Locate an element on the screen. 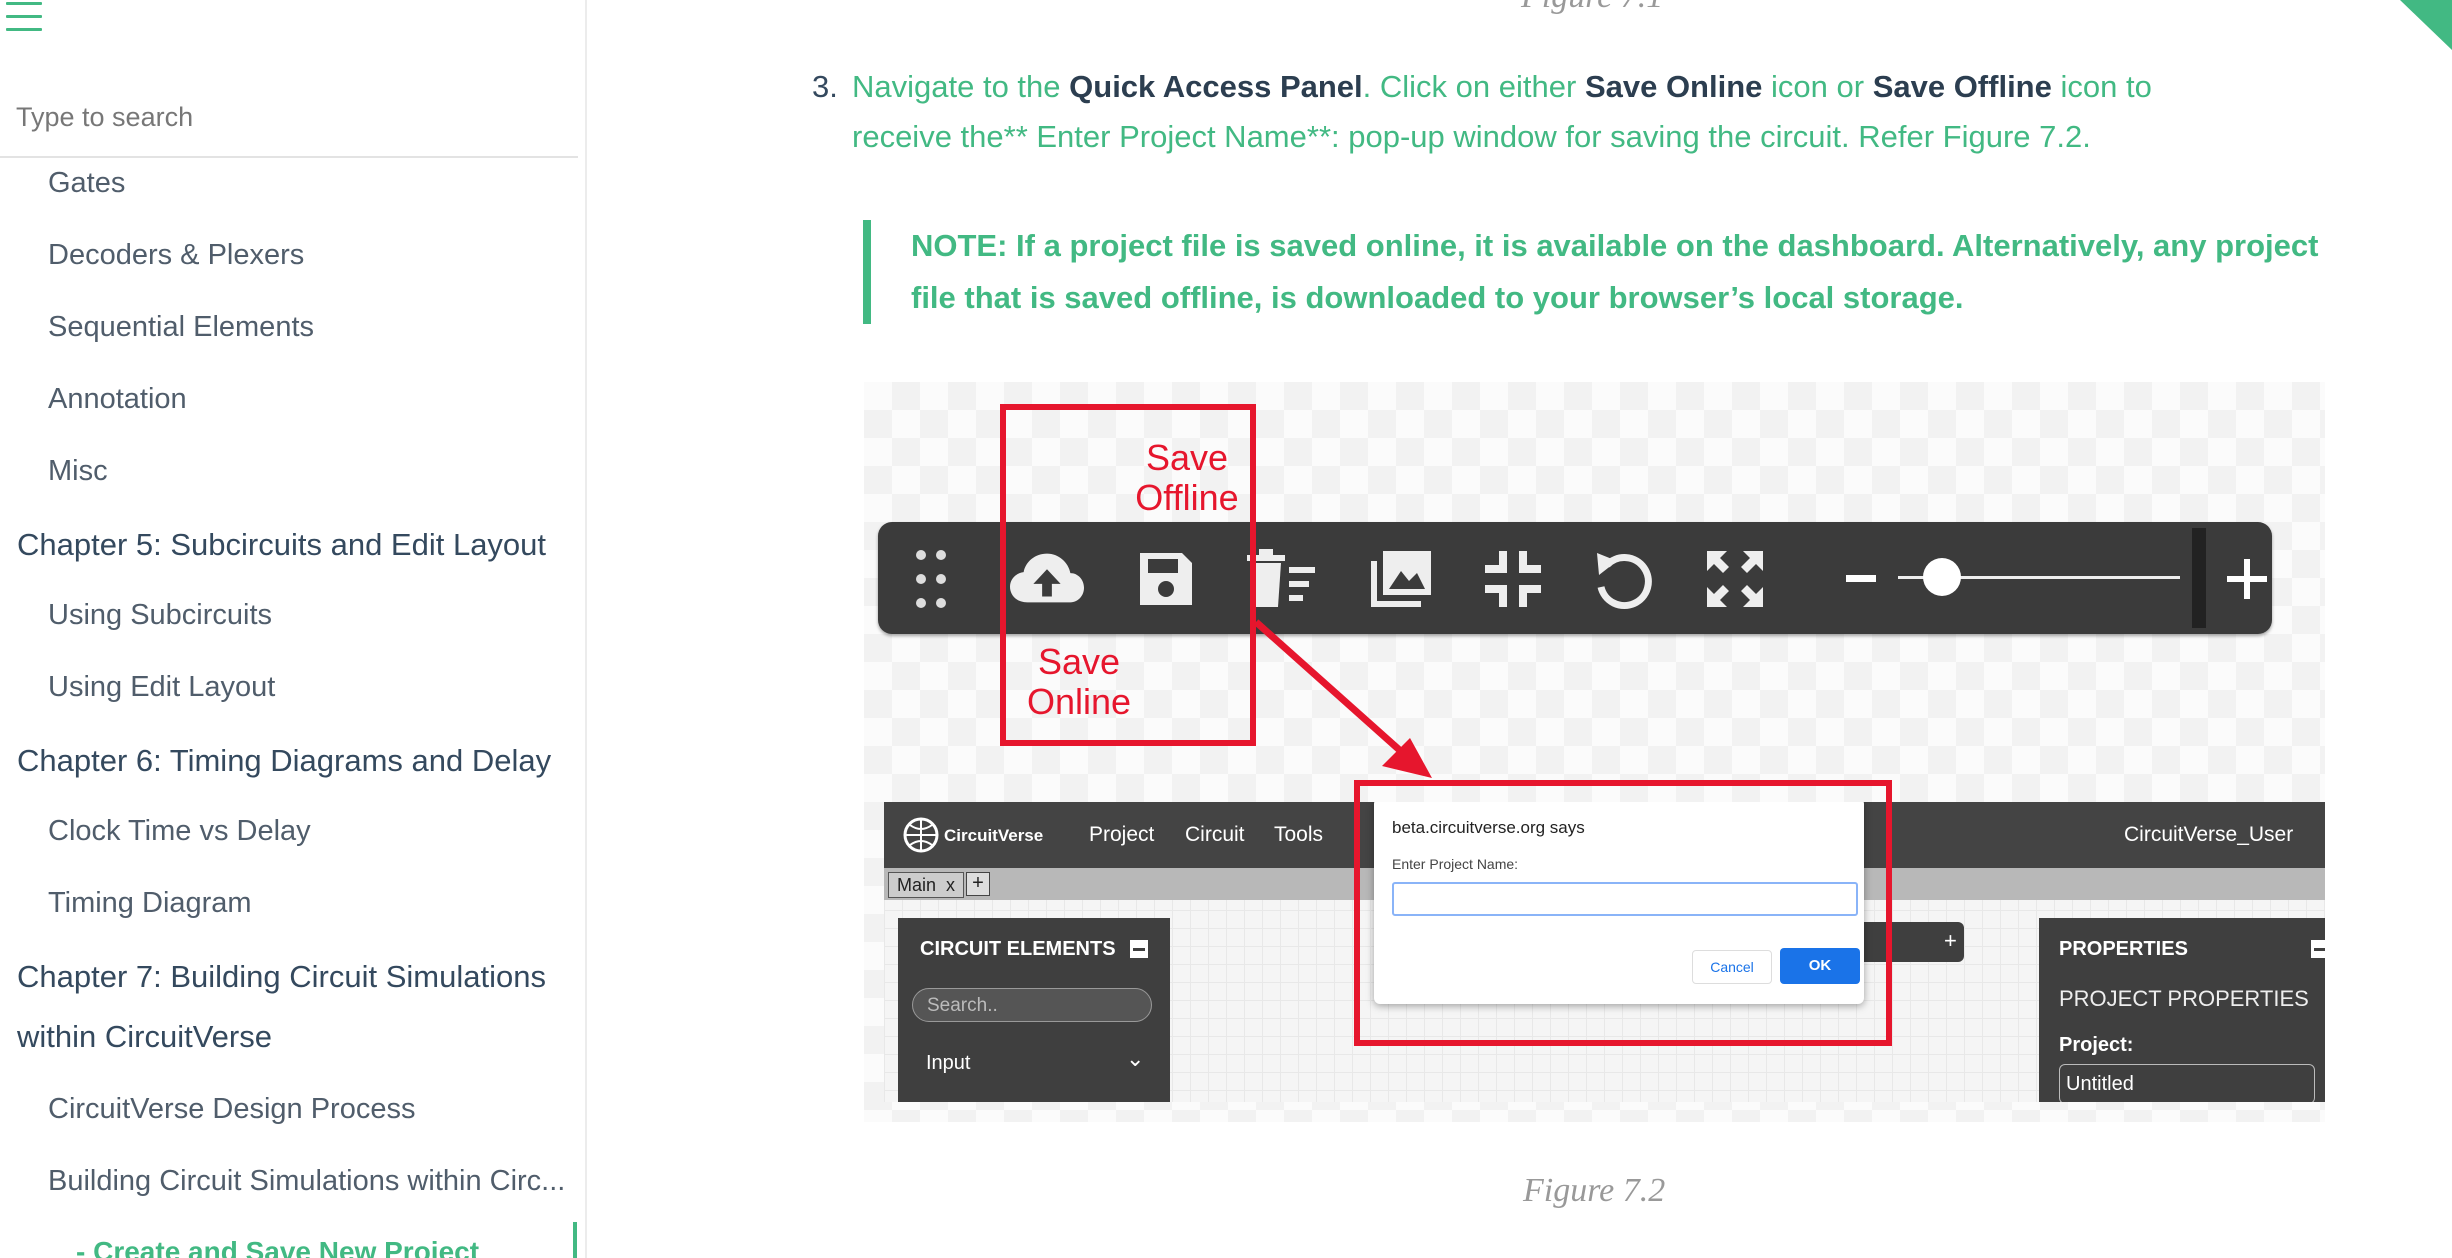 The image size is (2452, 1258). user-menu: CircuitVerse_User is located at coordinates (2208, 835).